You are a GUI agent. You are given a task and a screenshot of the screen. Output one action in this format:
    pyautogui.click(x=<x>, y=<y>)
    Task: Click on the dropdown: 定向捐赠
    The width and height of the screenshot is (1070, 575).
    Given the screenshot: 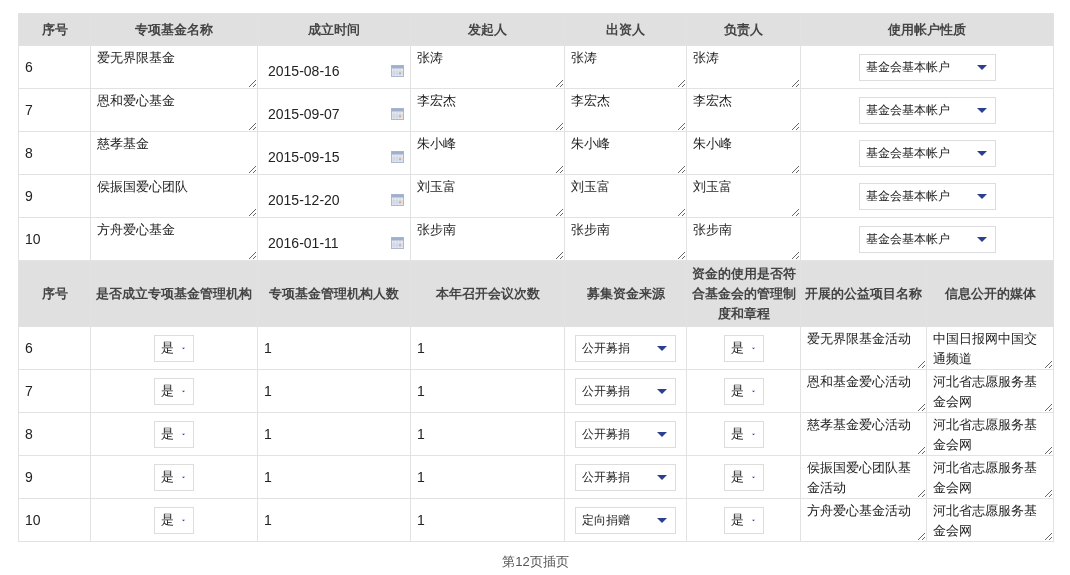 What is the action you would take?
    pyautogui.click(x=625, y=520)
    